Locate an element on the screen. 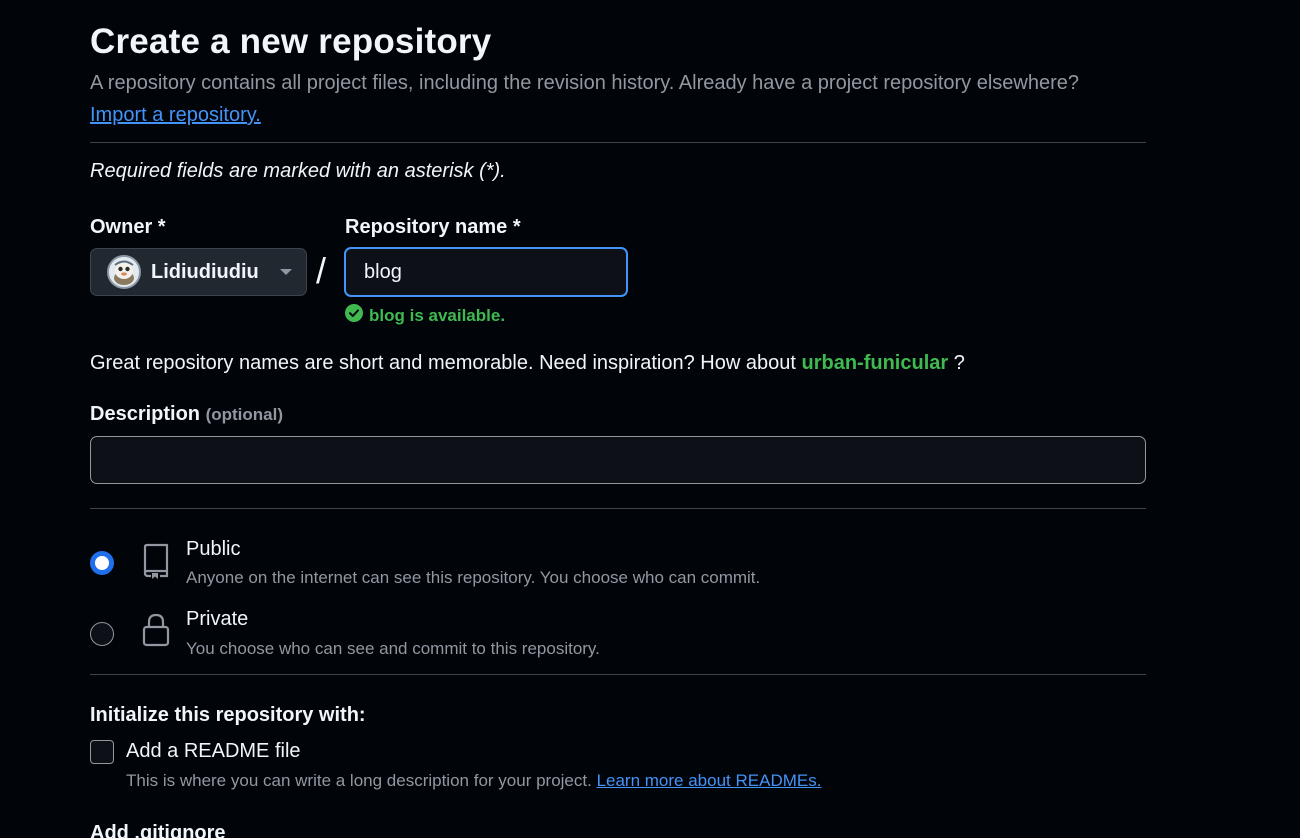 This screenshot has height=838, width=1300. availability-text: blog is available. is located at coordinates (437, 315).